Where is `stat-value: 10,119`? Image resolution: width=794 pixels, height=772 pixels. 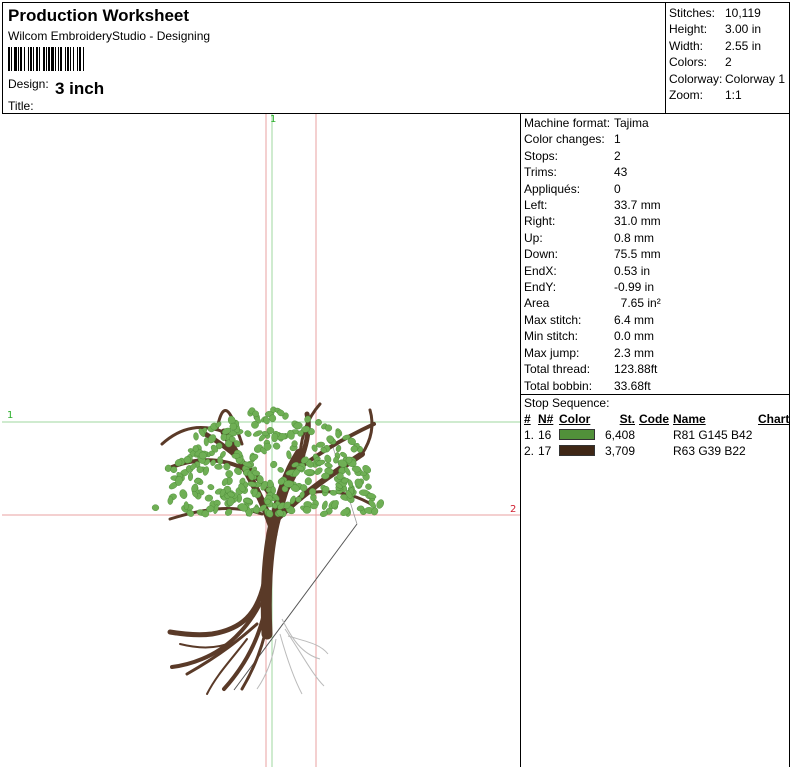 stat-value: 10,119 is located at coordinates (743, 13).